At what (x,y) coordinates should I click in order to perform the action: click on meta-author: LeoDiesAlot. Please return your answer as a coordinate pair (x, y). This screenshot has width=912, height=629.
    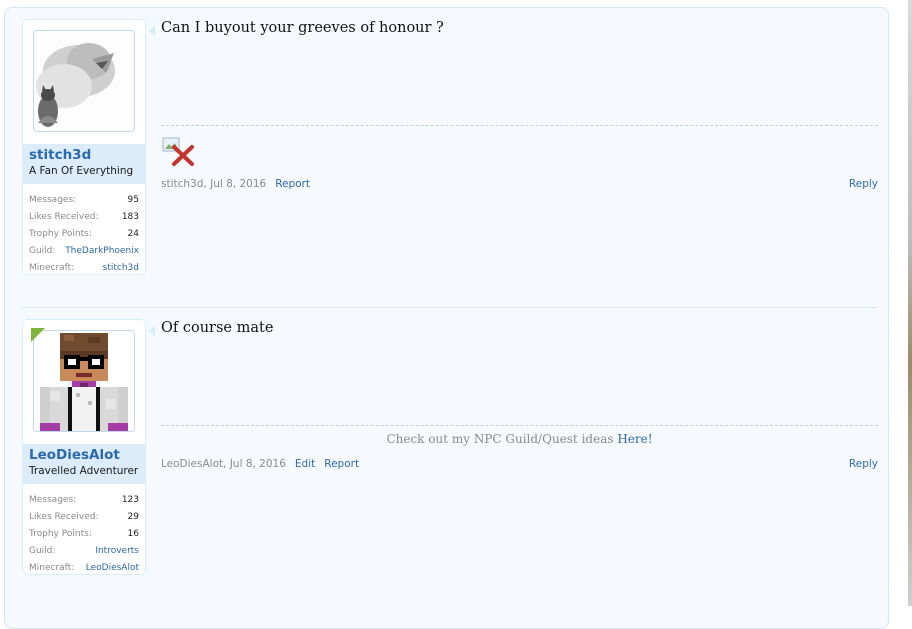
    Looking at the image, I should click on (192, 464).